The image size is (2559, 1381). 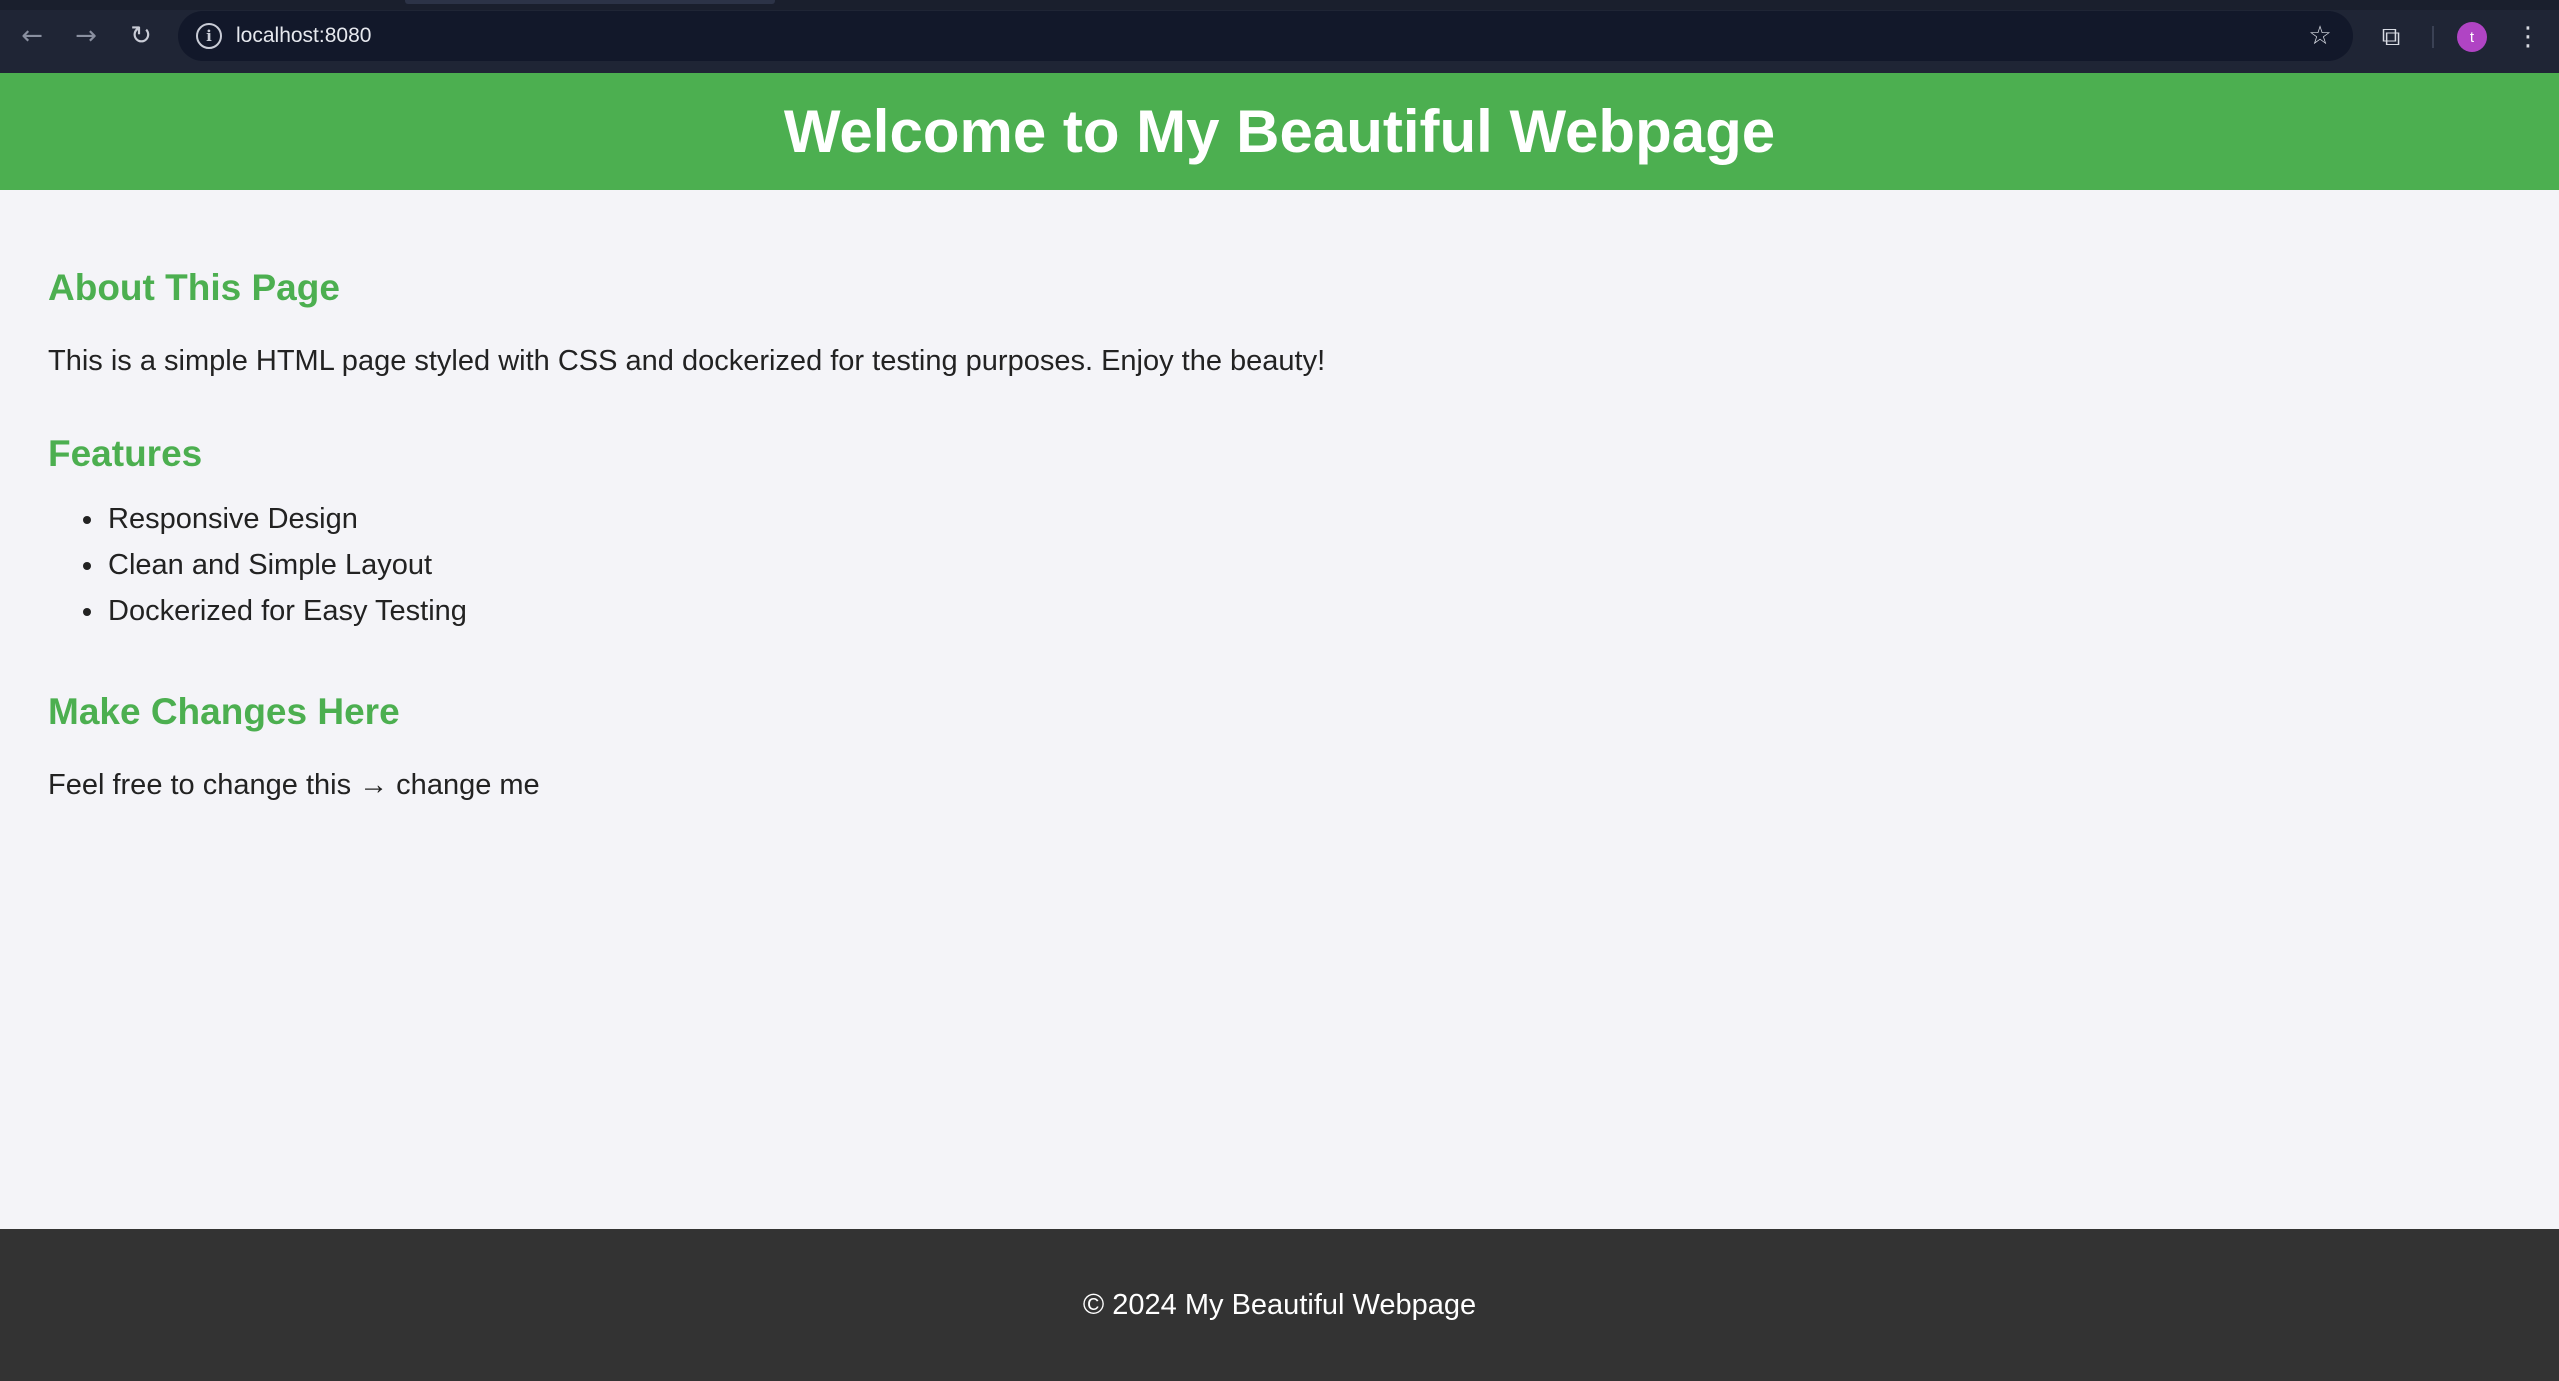 What do you see at coordinates (233, 519) in the screenshot?
I see `feature-label: Responsive Design` at bounding box center [233, 519].